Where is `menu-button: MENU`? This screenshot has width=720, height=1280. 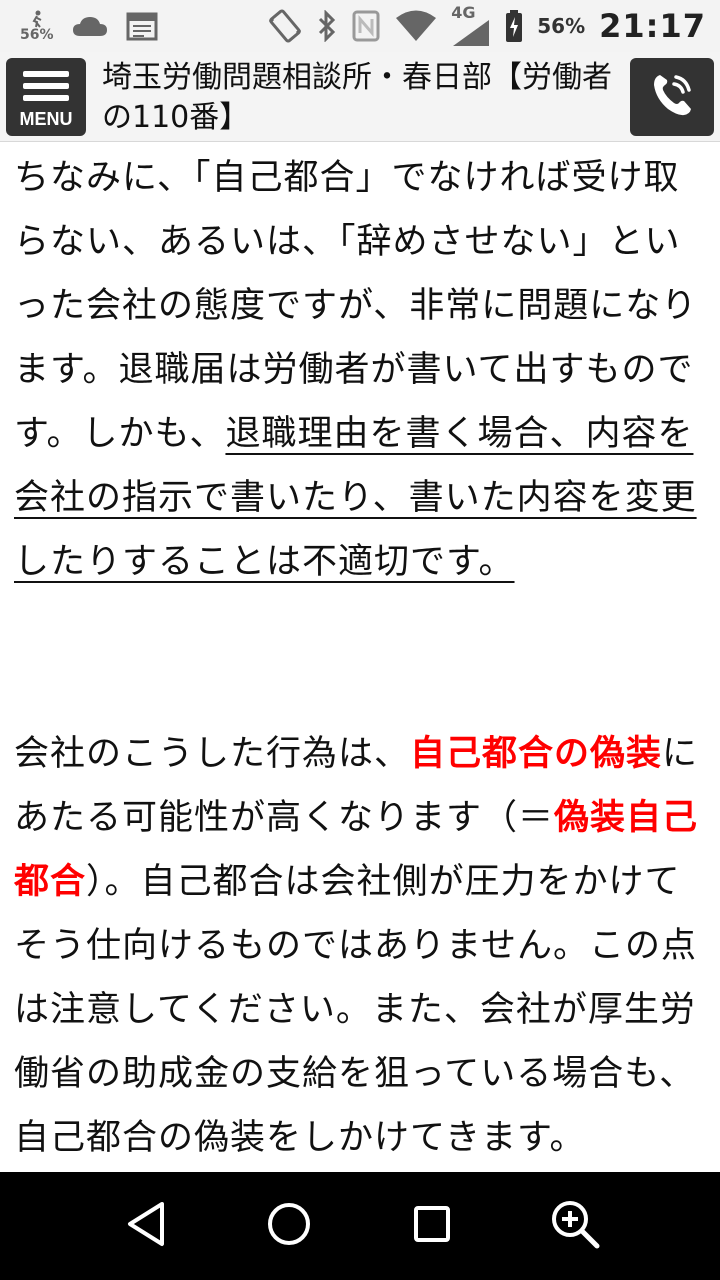 menu-button: MENU is located at coordinates (46, 97).